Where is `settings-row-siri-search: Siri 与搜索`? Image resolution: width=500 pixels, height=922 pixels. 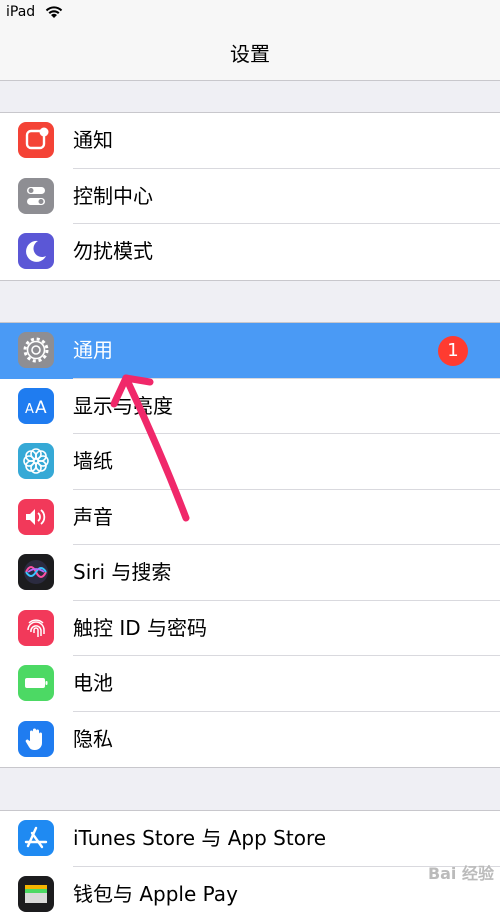
settings-row-siri-search: Siri 与搜索 is located at coordinates (250, 573).